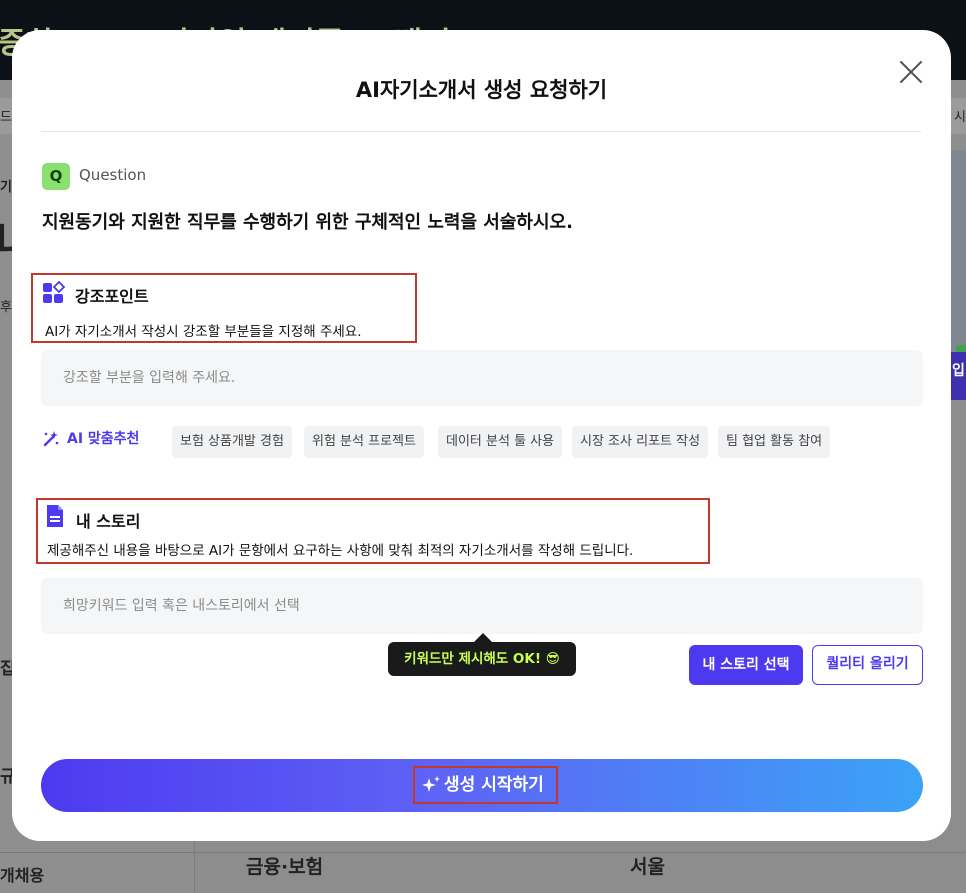 This screenshot has height=893, width=966. I want to click on question-label: Question, so click(113, 175).